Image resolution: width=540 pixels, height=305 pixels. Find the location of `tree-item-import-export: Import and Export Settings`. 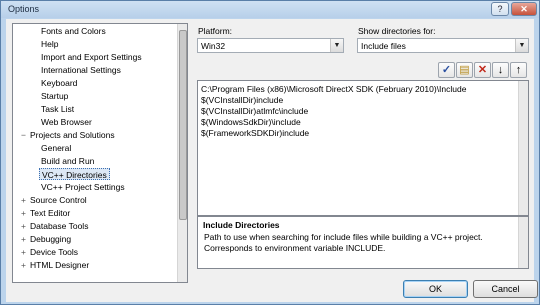

tree-item-import-export: Import and Export Settings is located at coordinates (91, 57).